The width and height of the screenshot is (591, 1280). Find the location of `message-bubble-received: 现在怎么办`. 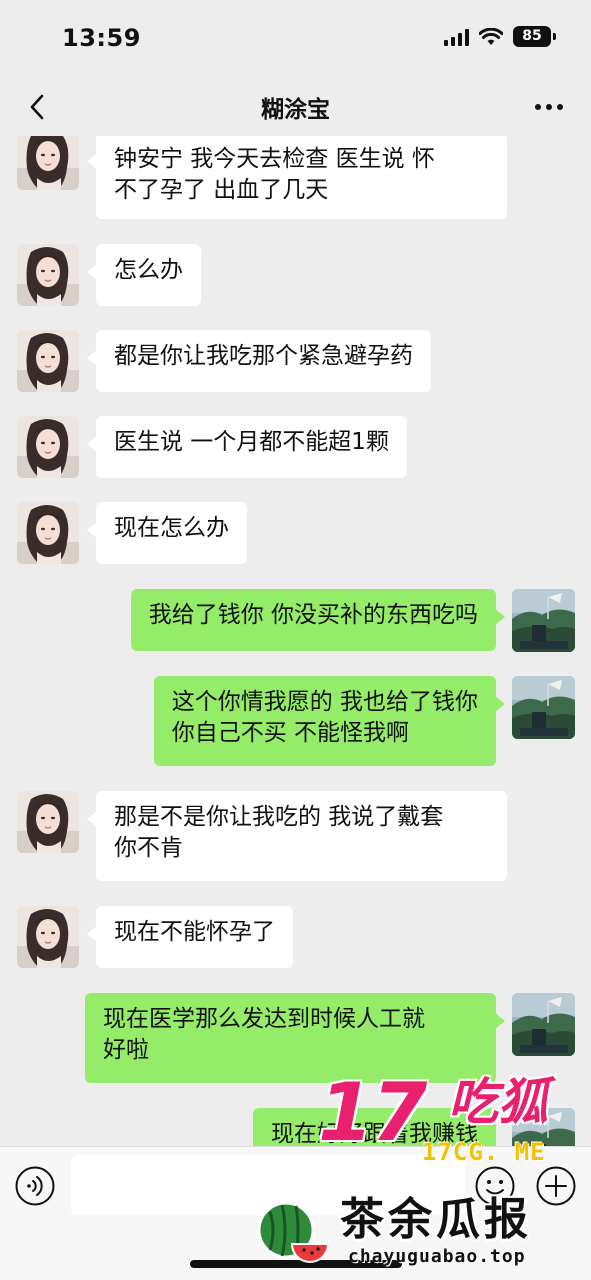

message-bubble-received: 现在怎么办 is located at coordinates (167, 533).